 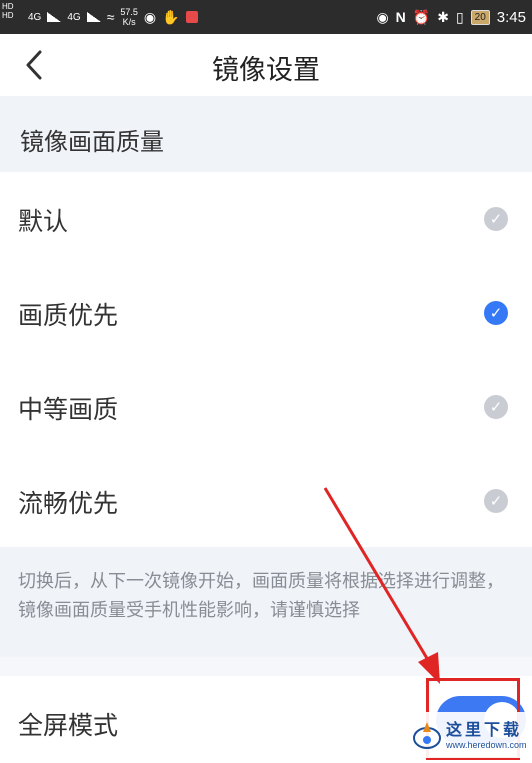 What do you see at coordinates (74, 17) in the screenshot?
I see `network-type-2: 4G` at bounding box center [74, 17].